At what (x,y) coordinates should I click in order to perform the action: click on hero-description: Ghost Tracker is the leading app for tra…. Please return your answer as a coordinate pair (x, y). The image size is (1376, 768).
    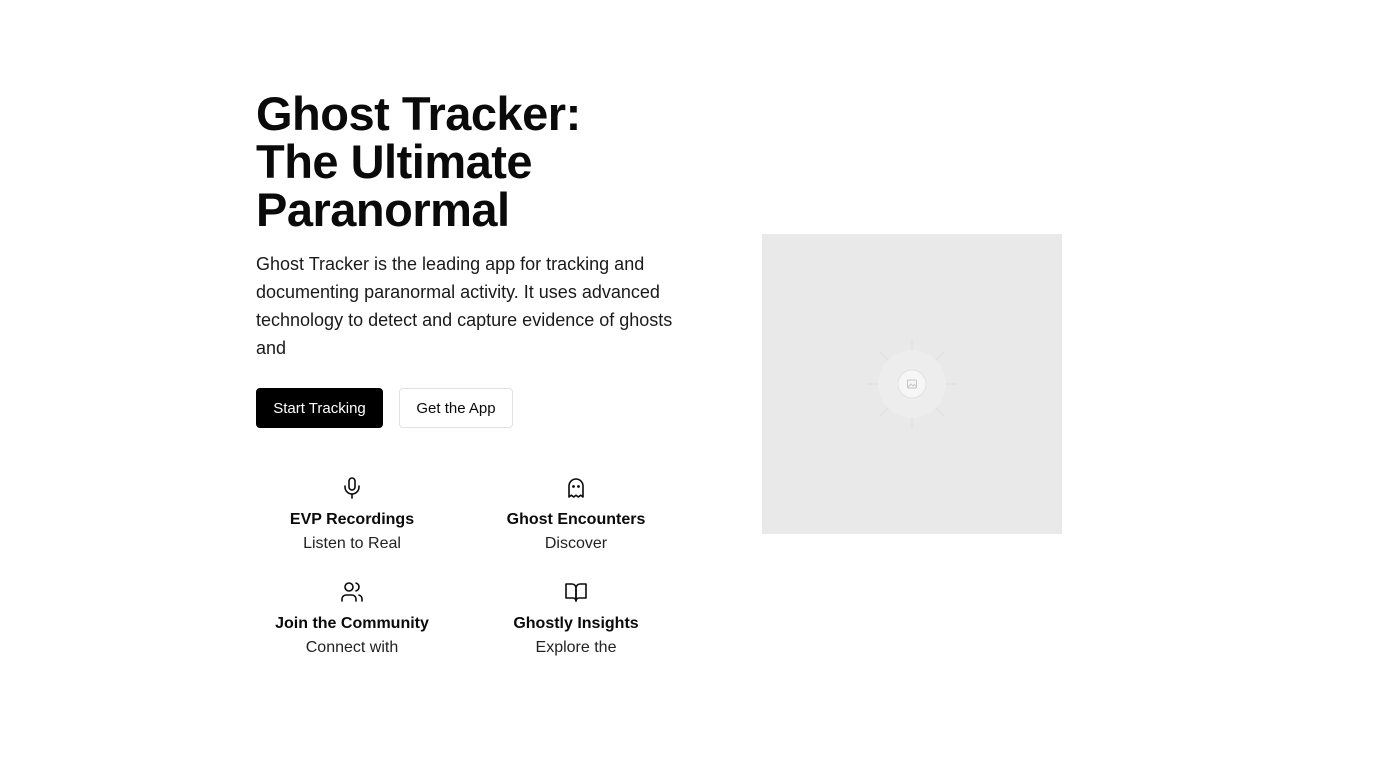
    Looking at the image, I should click on (464, 306).